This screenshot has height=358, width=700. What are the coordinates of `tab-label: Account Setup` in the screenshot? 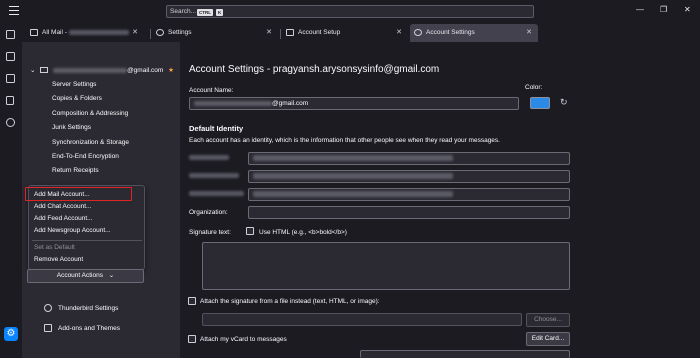 It's located at (319, 32).